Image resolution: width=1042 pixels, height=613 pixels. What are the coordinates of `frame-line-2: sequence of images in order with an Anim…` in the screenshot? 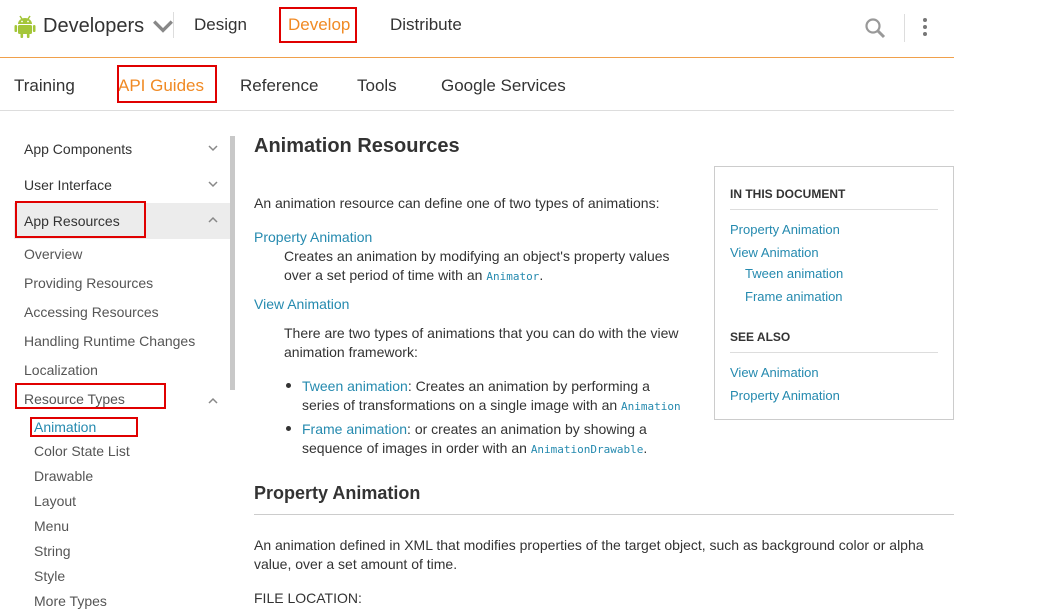 It's located at (474, 449).